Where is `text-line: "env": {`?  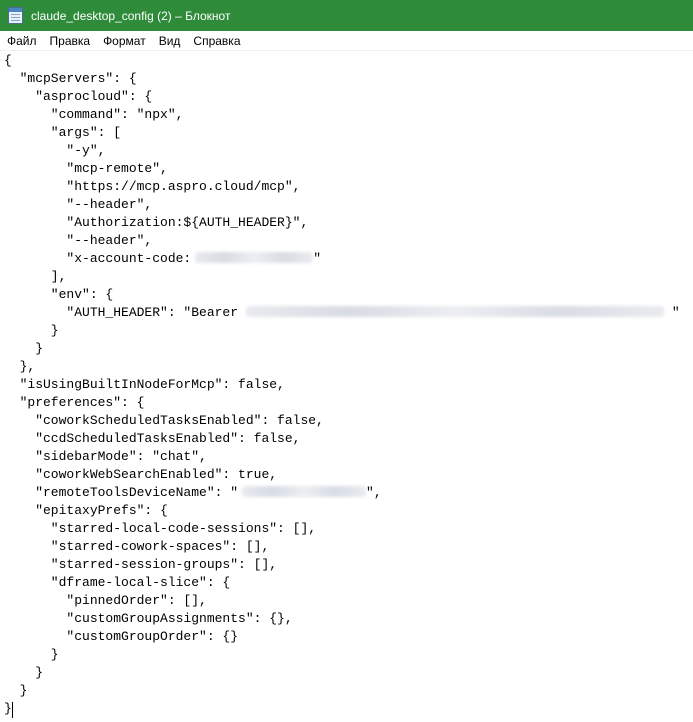 text-line: "env": { is located at coordinates (346, 295).